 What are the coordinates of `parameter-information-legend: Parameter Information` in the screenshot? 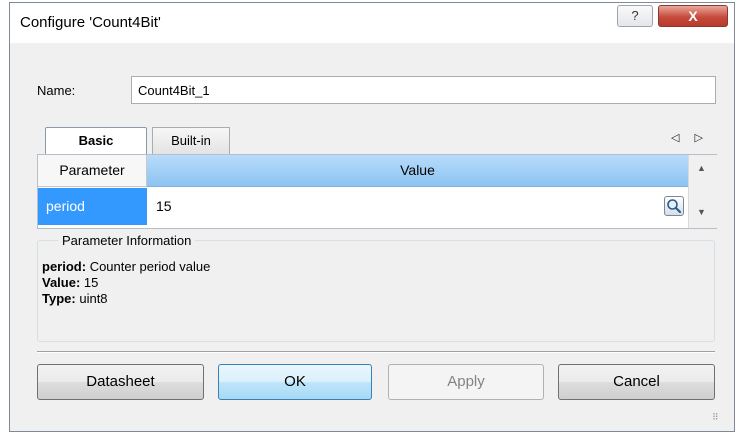 It's located at (127, 240).